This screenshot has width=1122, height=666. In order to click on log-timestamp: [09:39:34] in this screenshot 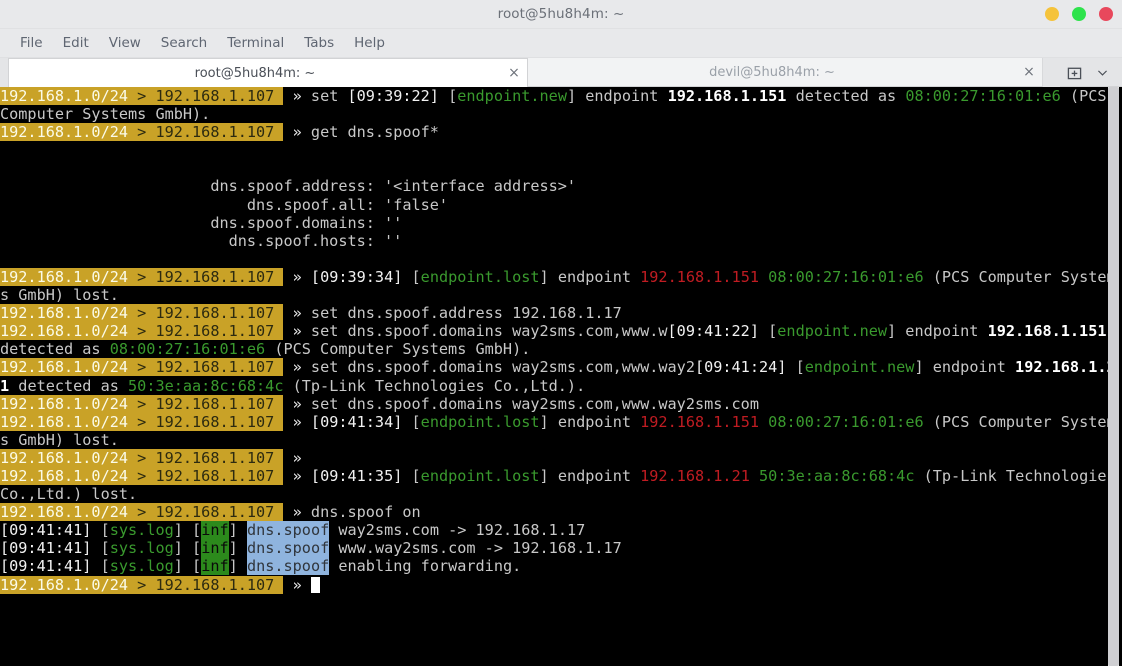, I will do `click(356, 276)`.